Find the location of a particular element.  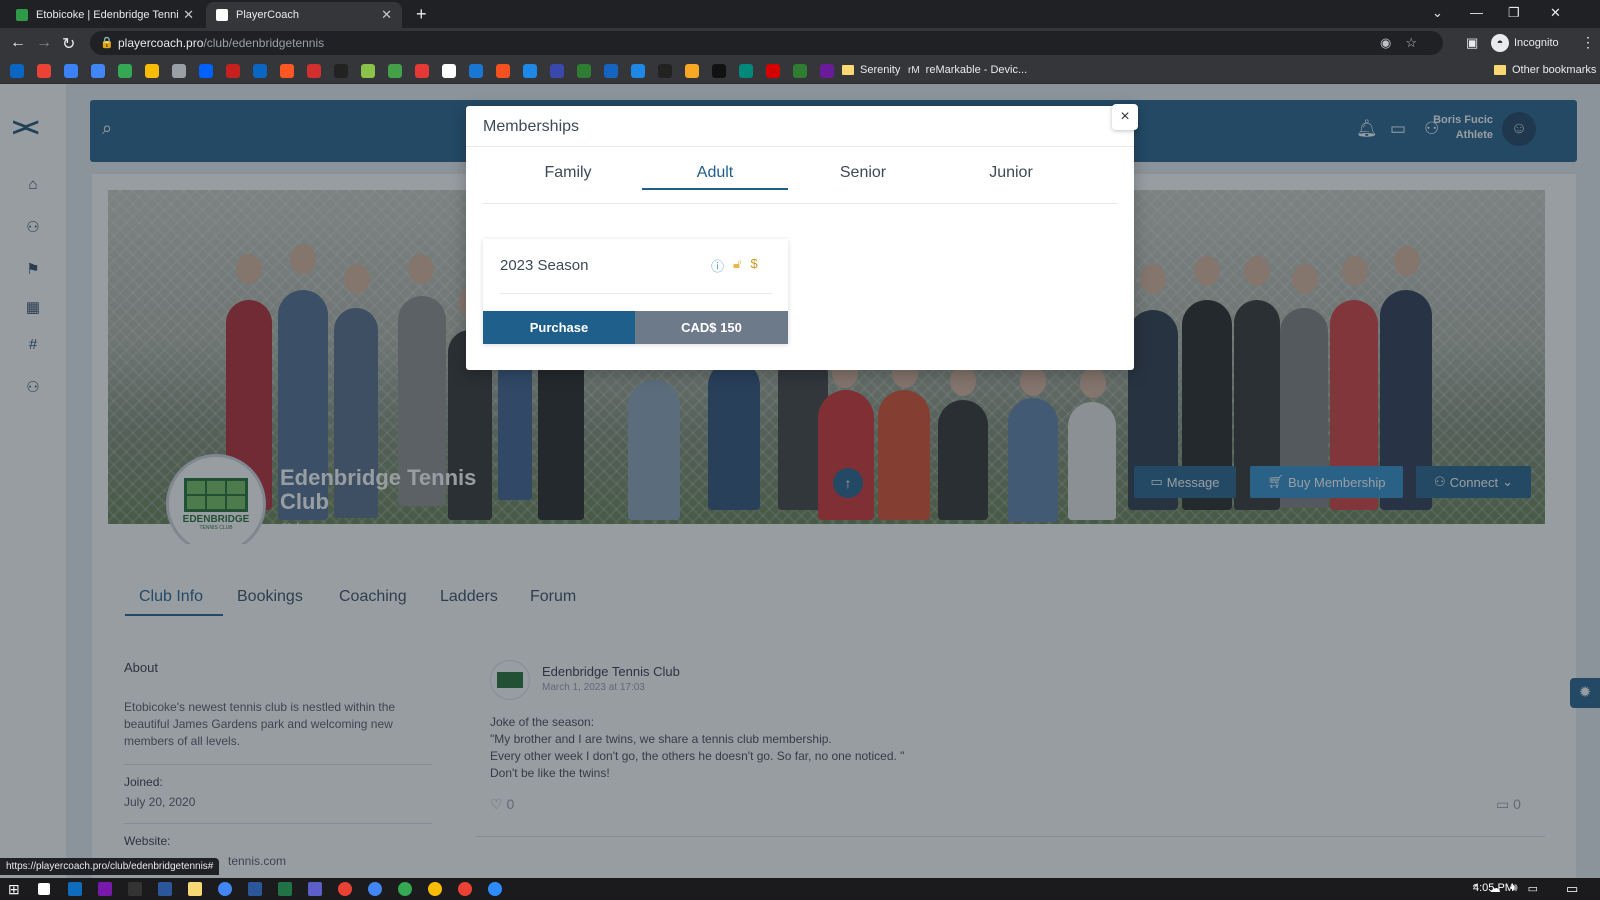

url-host: playercoach.pro is located at coordinates (161, 43).